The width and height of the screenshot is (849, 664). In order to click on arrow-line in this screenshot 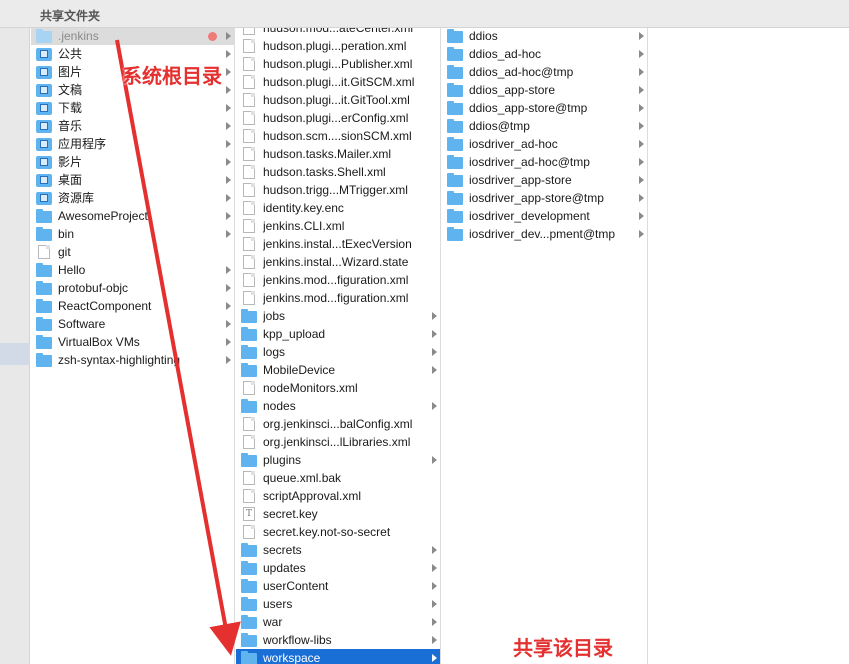, I will do `click(178, 347)`.